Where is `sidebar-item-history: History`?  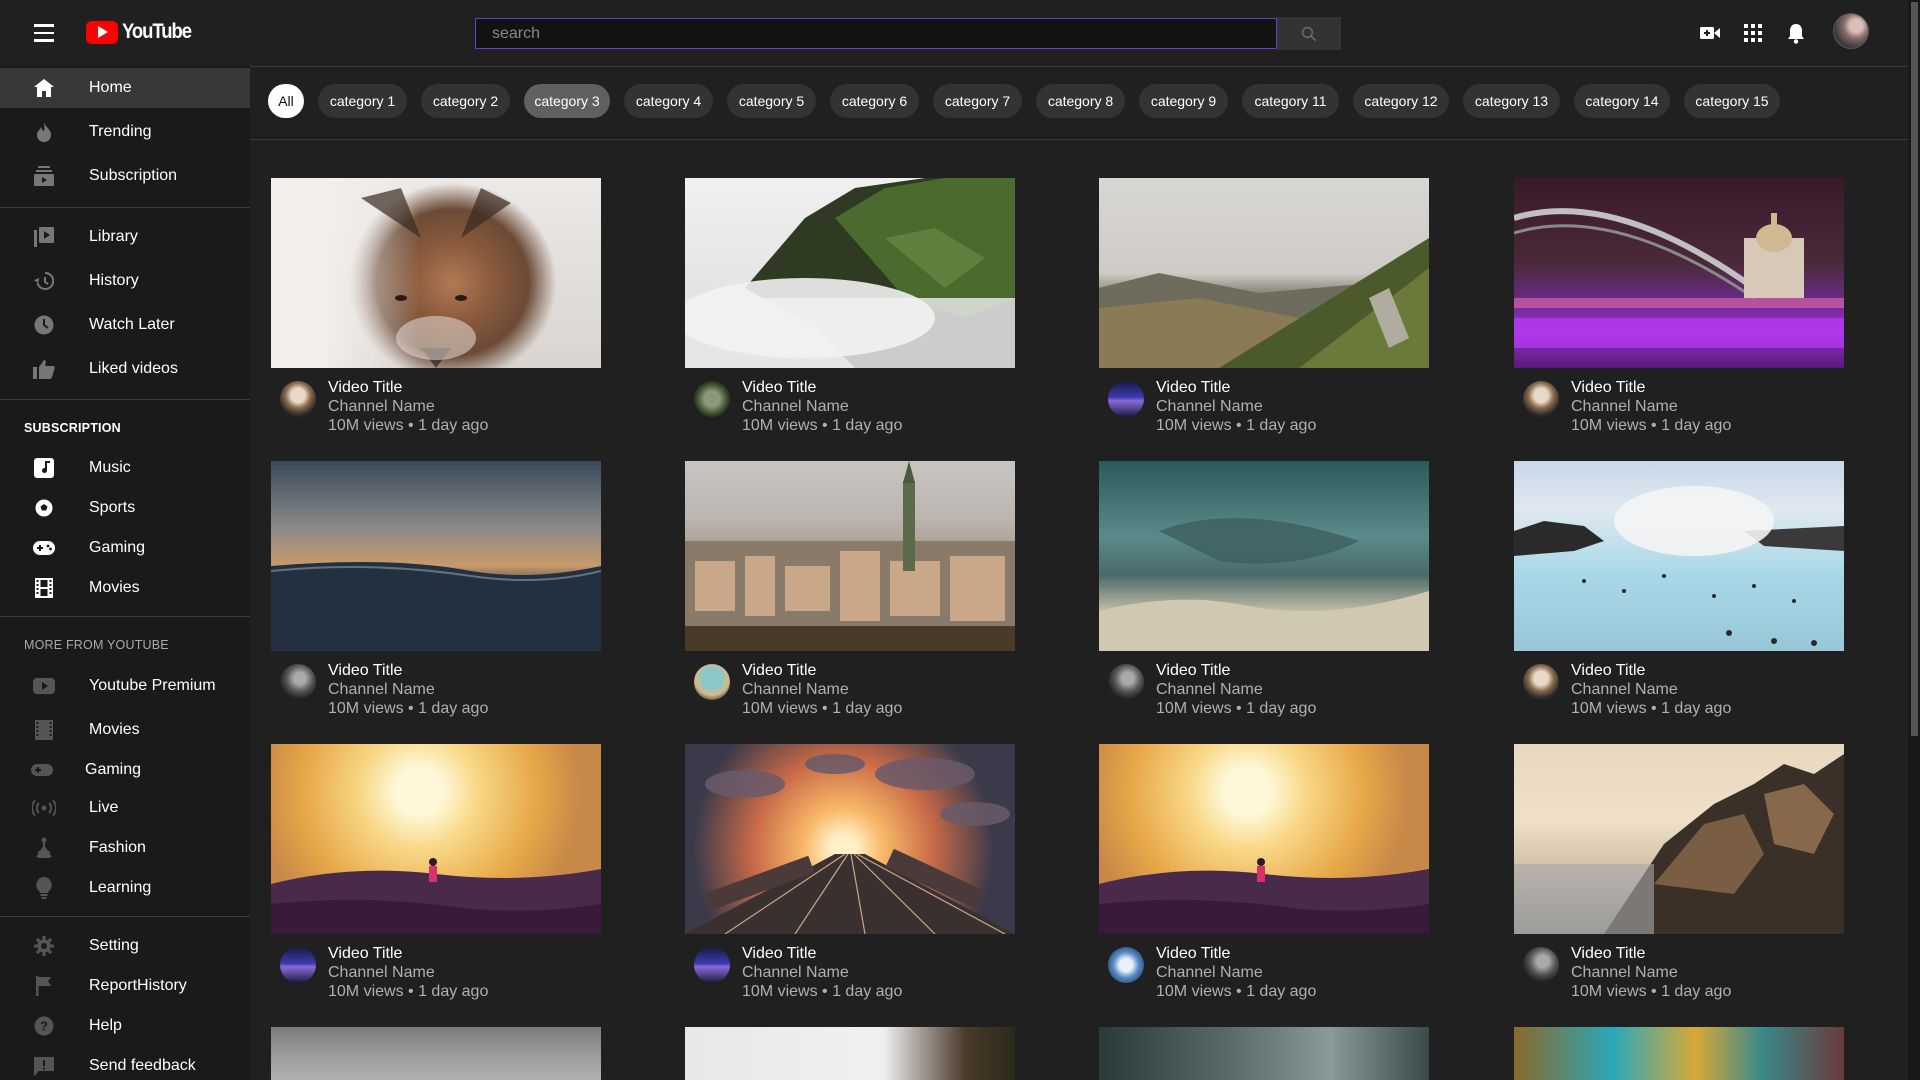 sidebar-item-history: History is located at coordinates (125, 281).